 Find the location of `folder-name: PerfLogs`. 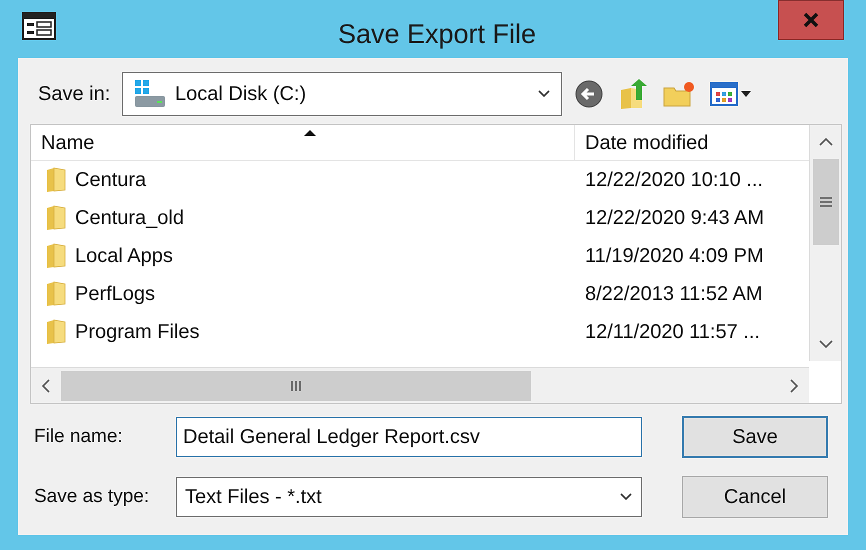

folder-name: PerfLogs is located at coordinates (115, 294).